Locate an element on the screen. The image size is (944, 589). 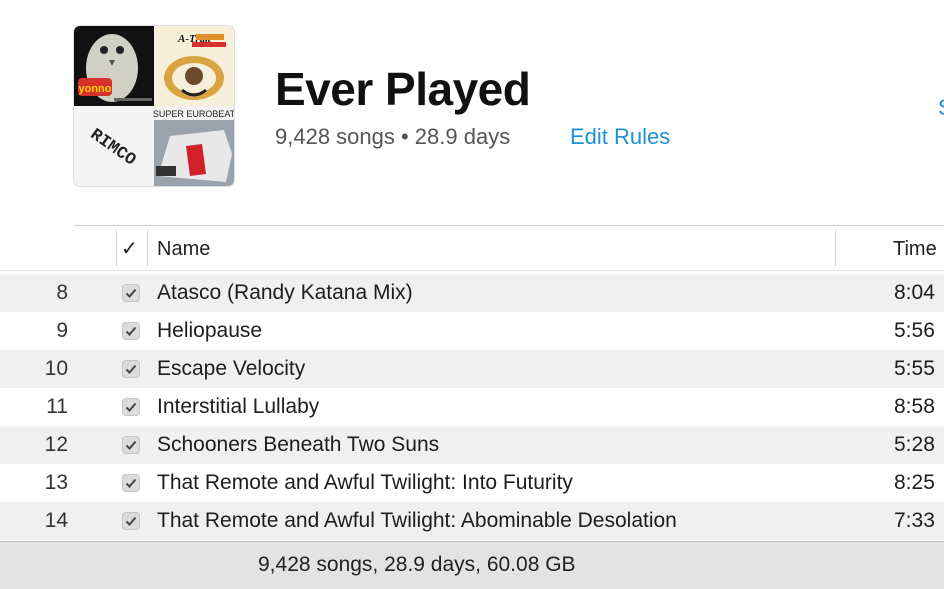
song-name: Escape Velocity is located at coordinates (231, 368).